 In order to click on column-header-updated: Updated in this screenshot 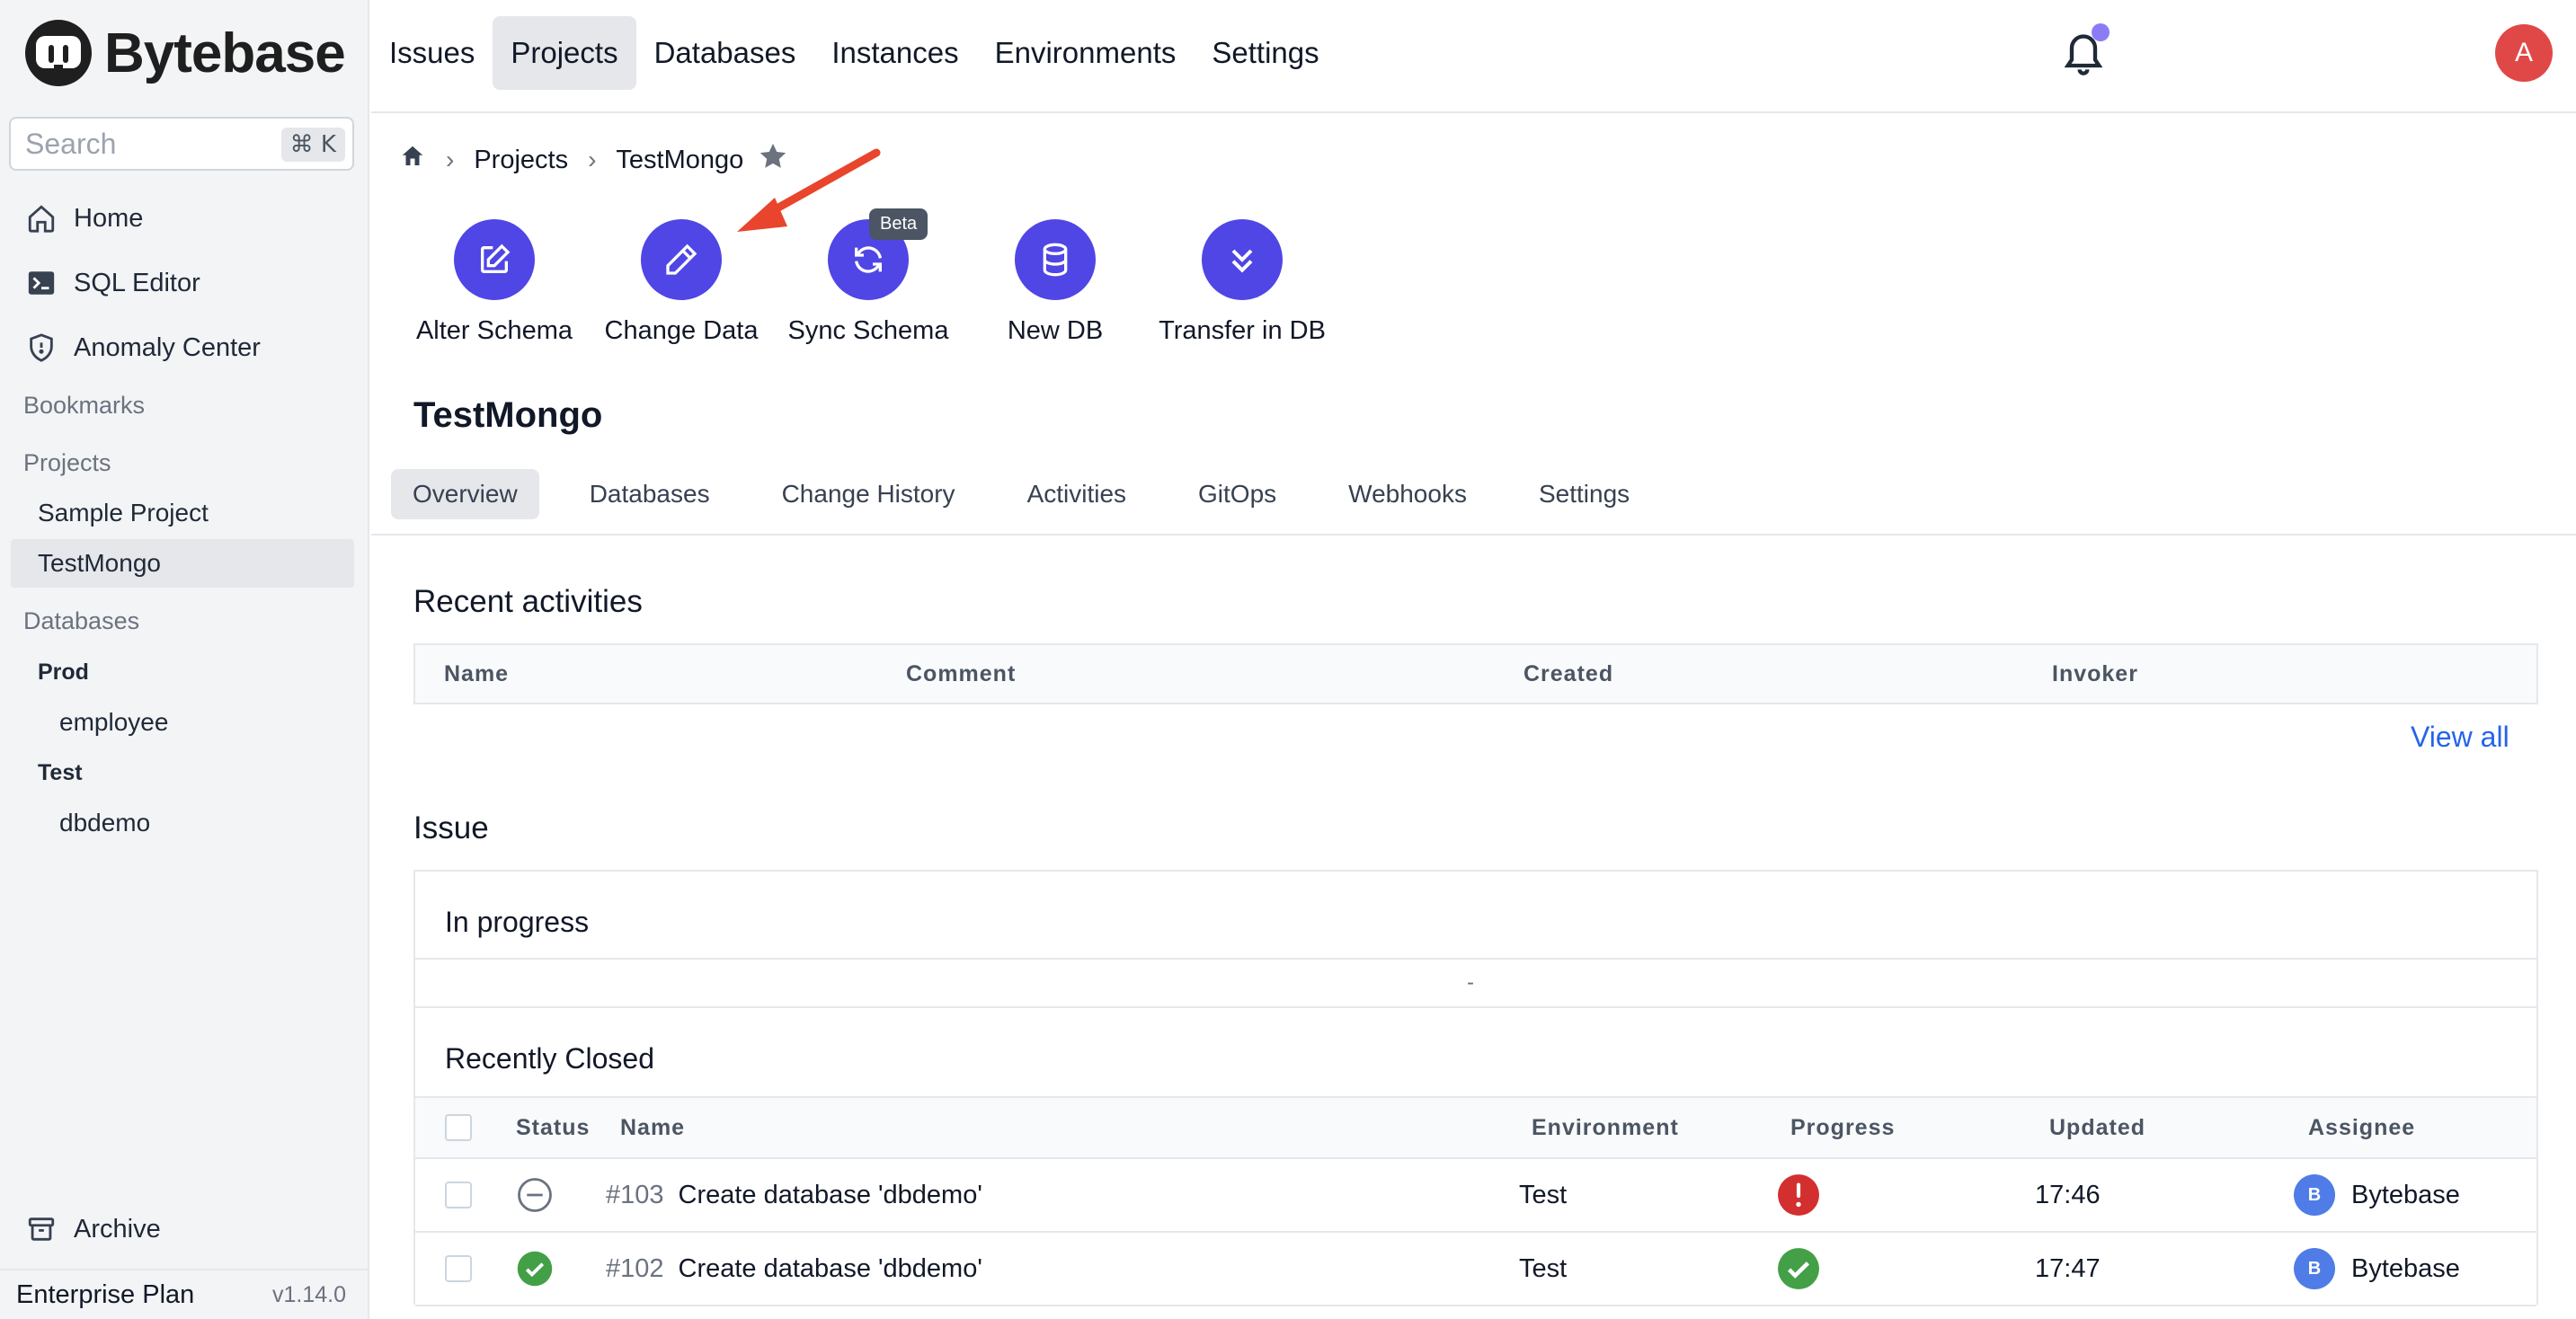, I will do `click(2097, 1127)`.